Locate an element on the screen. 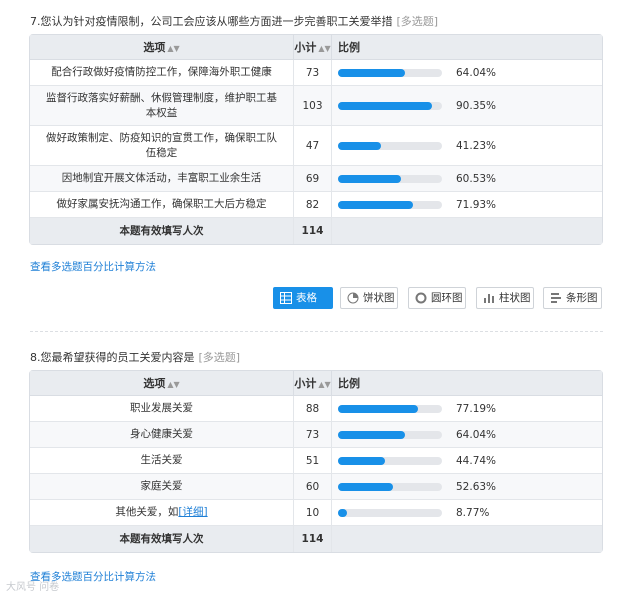 This screenshot has height=598, width=632. q7-title-text: 7.您认为针对疫情限制，公司工会应该从哪些方面进一步完善职工关爱举措 is located at coordinates (211, 21).